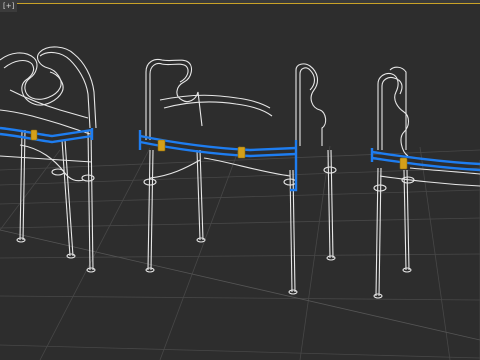 The width and height of the screenshot is (480, 360). I want to click on viewport-menu-label: [+], so click(9, 6).